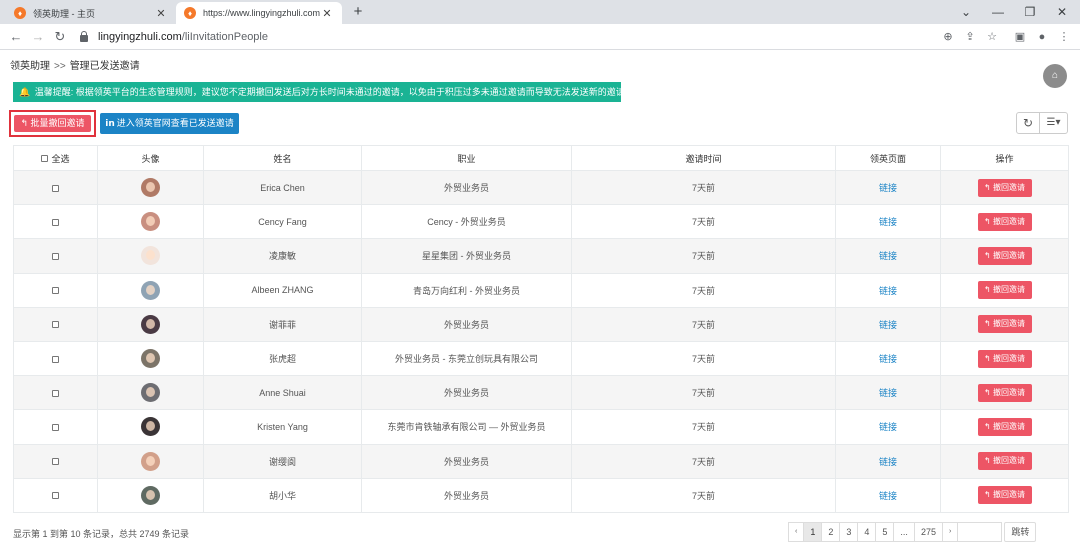  Describe the element at coordinates (928, 532) in the screenshot. I see `page-button: 275` at that location.